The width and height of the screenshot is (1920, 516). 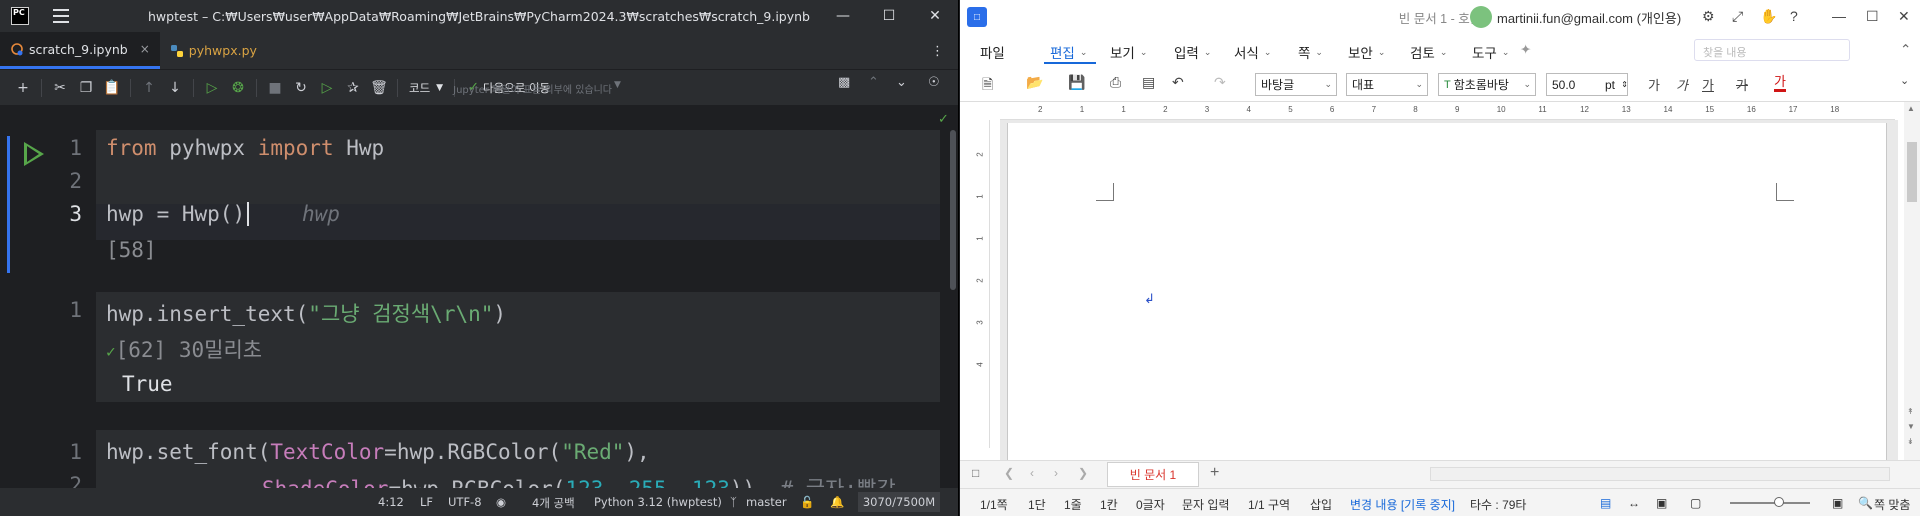 What do you see at coordinates (426, 88) in the screenshot?
I see `cell-type-dropdown: 코드 ▼` at bounding box center [426, 88].